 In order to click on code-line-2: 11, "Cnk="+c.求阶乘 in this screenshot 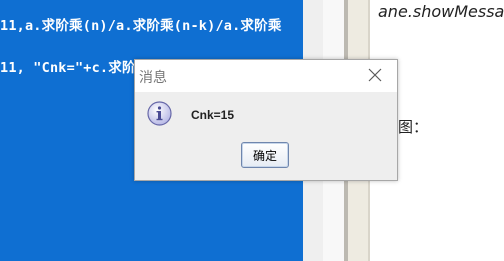, I will do `click(75, 68)`.